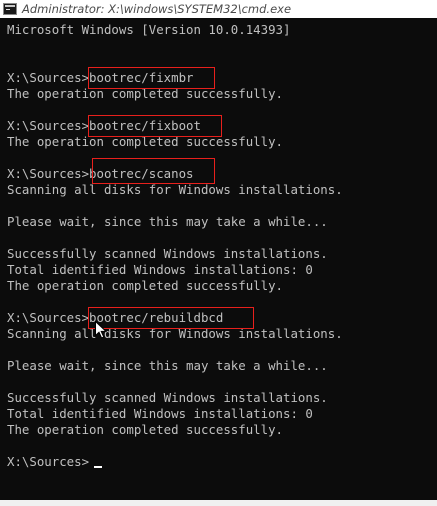 The height and width of the screenshot is (506, 437). What do you see at coordinates (98, 467) in the screenshot?
I see `text-cursor` at bounding box center [98, 467].